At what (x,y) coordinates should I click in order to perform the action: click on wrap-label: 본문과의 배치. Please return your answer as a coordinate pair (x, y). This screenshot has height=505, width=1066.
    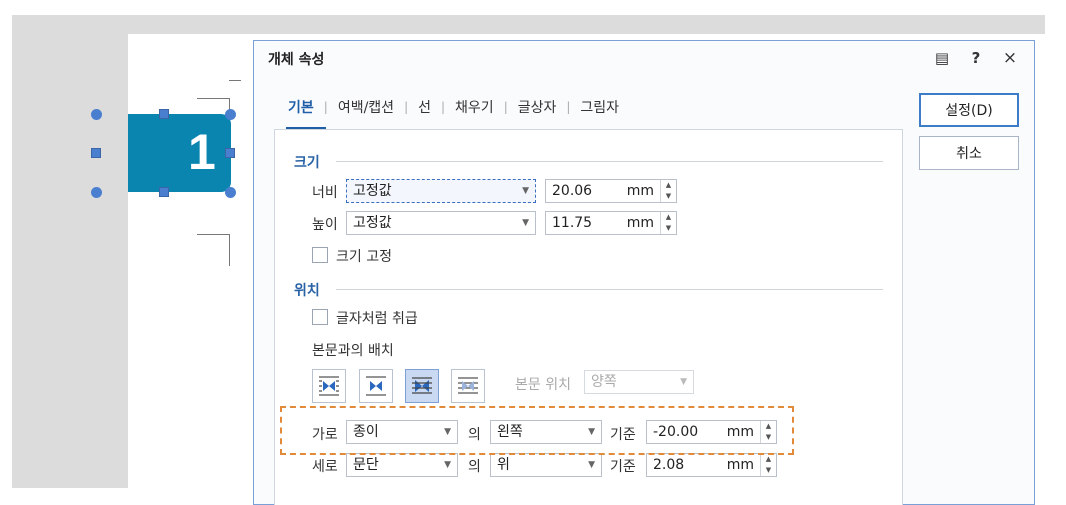
    Looking at the image, I should click on (353, 351).